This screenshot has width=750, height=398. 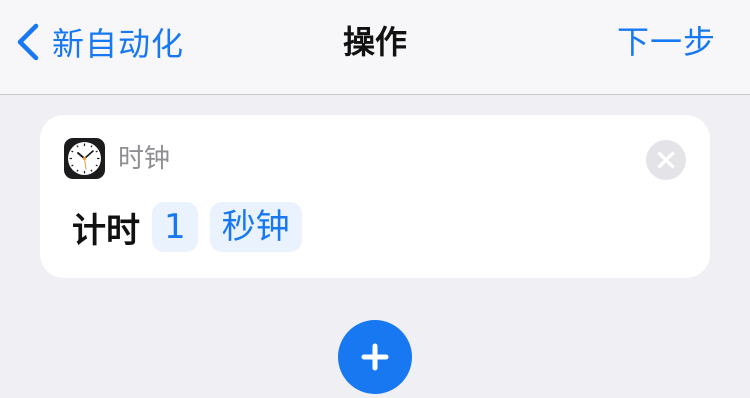 I want to click on duration-value-token: 1, so click(x=175, y=227).